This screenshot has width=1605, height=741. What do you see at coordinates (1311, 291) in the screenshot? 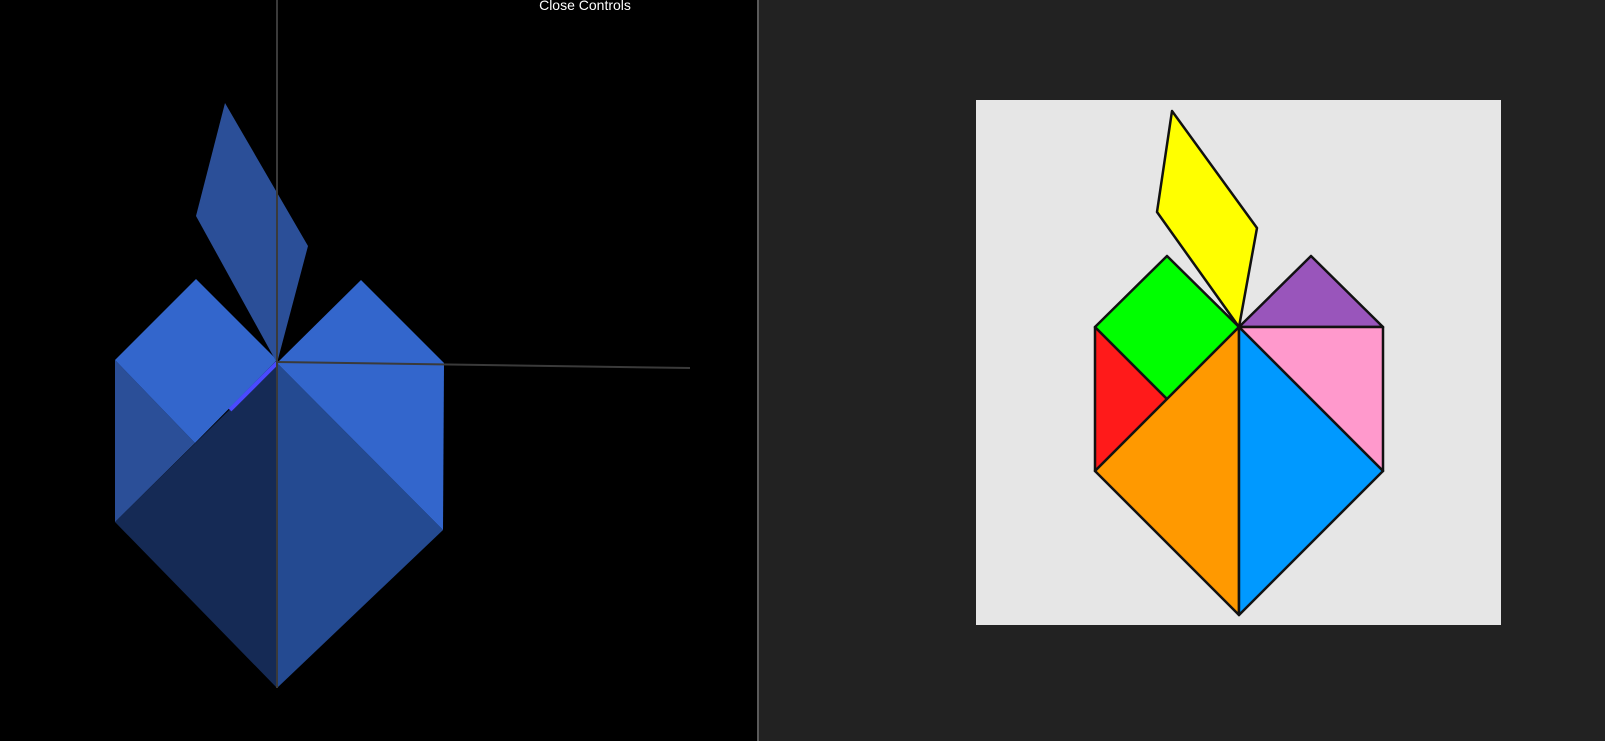
I see `tan-small-triangle-purple` at bounding box center [1311, 291].